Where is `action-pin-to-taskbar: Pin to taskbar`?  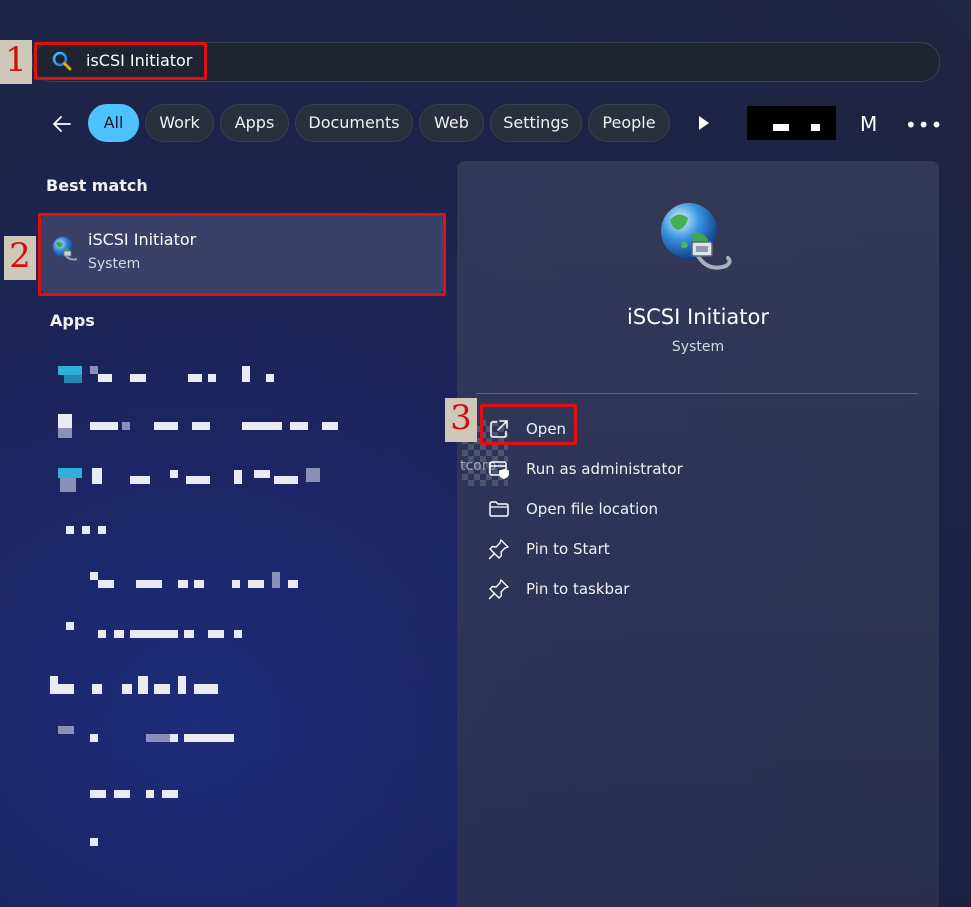
action-pin-to-taskbar: Pin to taskbar is located at coordinates (563, 590).